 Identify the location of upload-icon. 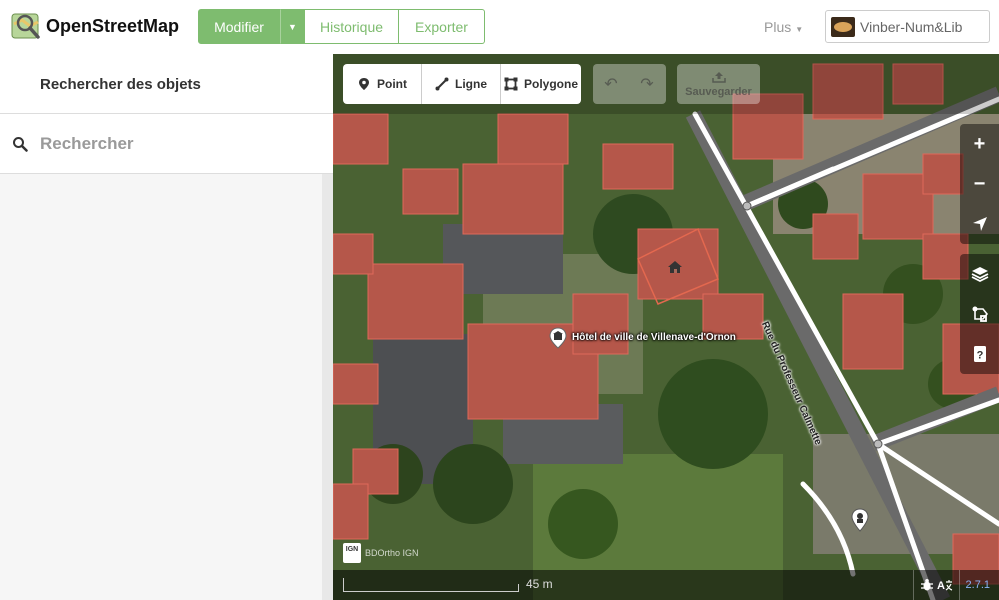
(718, 77).